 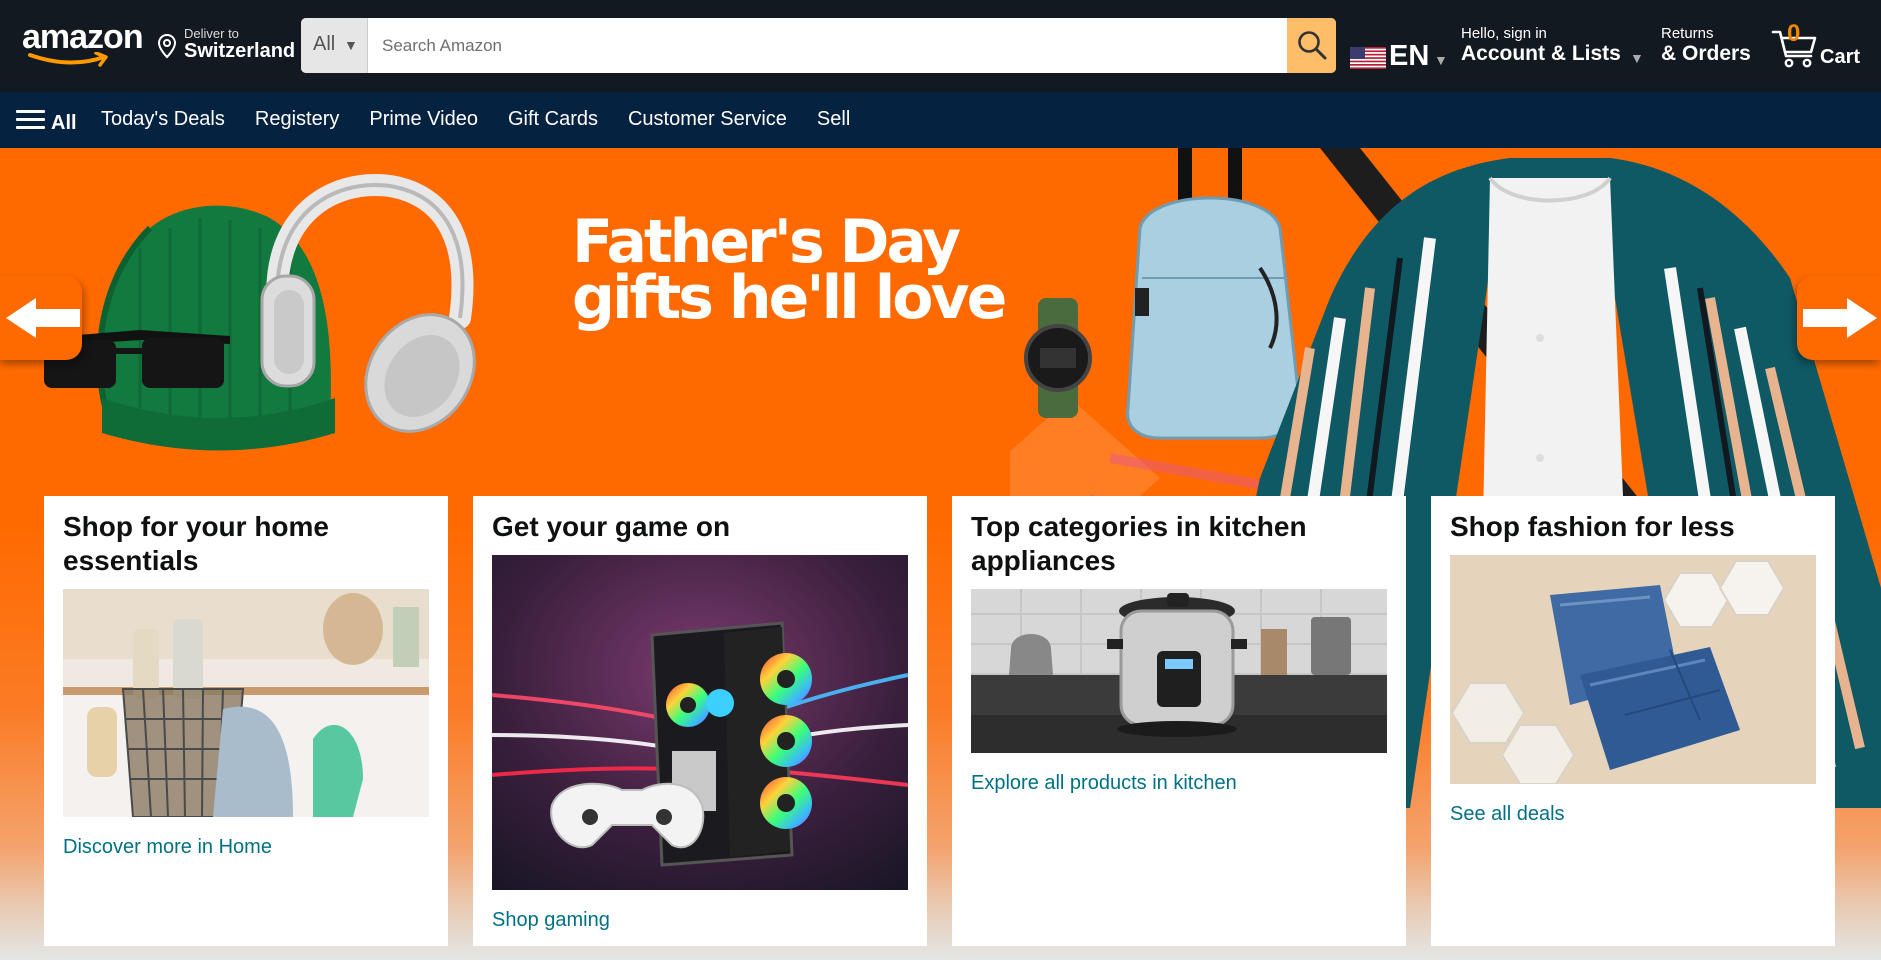 What do you see at coordinates (1541, 53) in the screenshot?
I see `account-lists-label: Account & Lists` at bounding box center [1541, 53].